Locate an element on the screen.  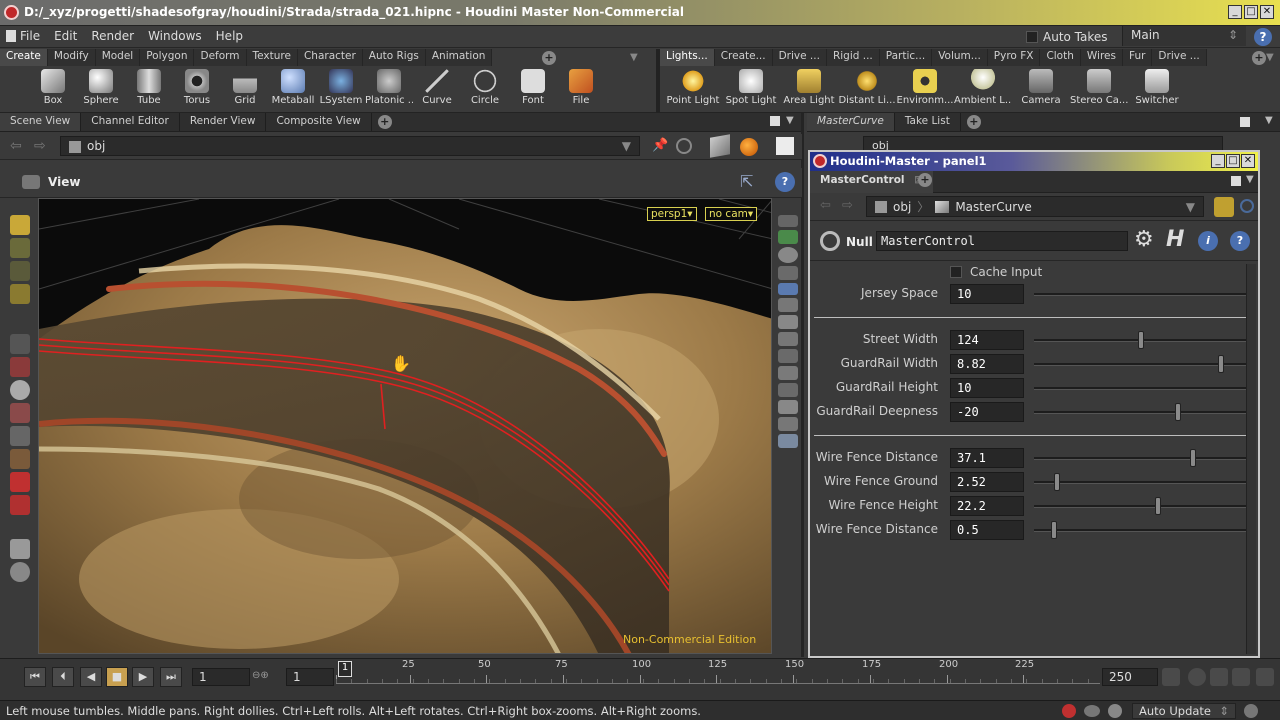
tab-scene-view: Scene View is located at coordinates (41, 122).